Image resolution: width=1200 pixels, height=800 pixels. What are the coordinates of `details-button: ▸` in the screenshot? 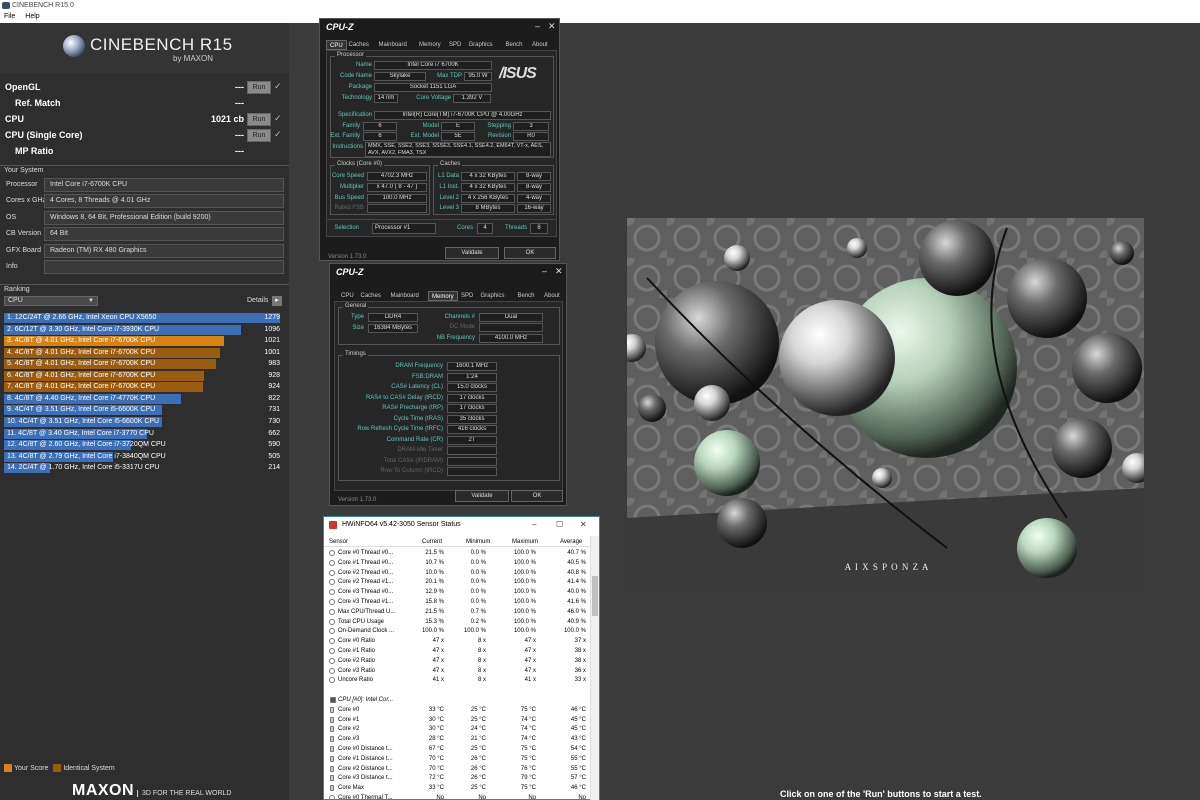 It's located at (277, 301).